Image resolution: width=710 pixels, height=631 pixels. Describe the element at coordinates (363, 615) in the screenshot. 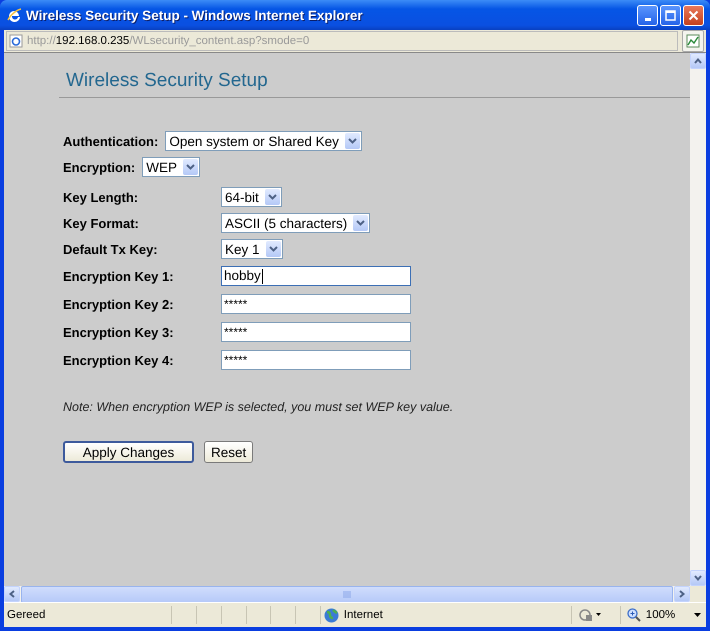

I see `zone-text: Internet` at that location.